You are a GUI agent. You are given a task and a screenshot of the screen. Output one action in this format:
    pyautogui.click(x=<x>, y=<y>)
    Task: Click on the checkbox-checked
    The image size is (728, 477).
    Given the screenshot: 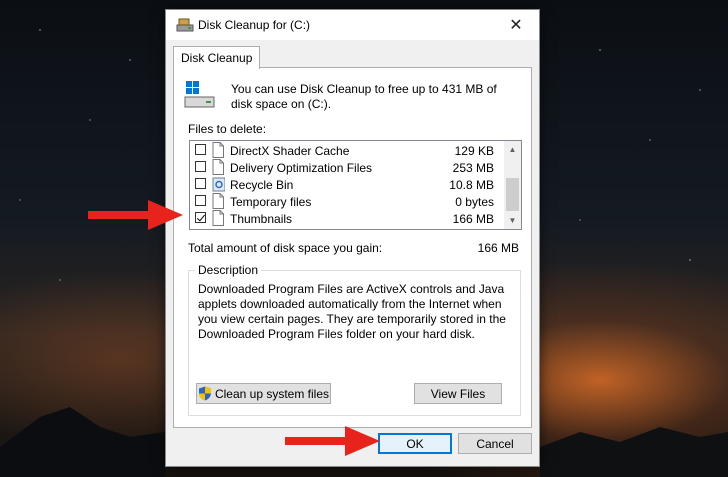 What is the action you would take?
    pyautogui.click(x=200, y=217)
    